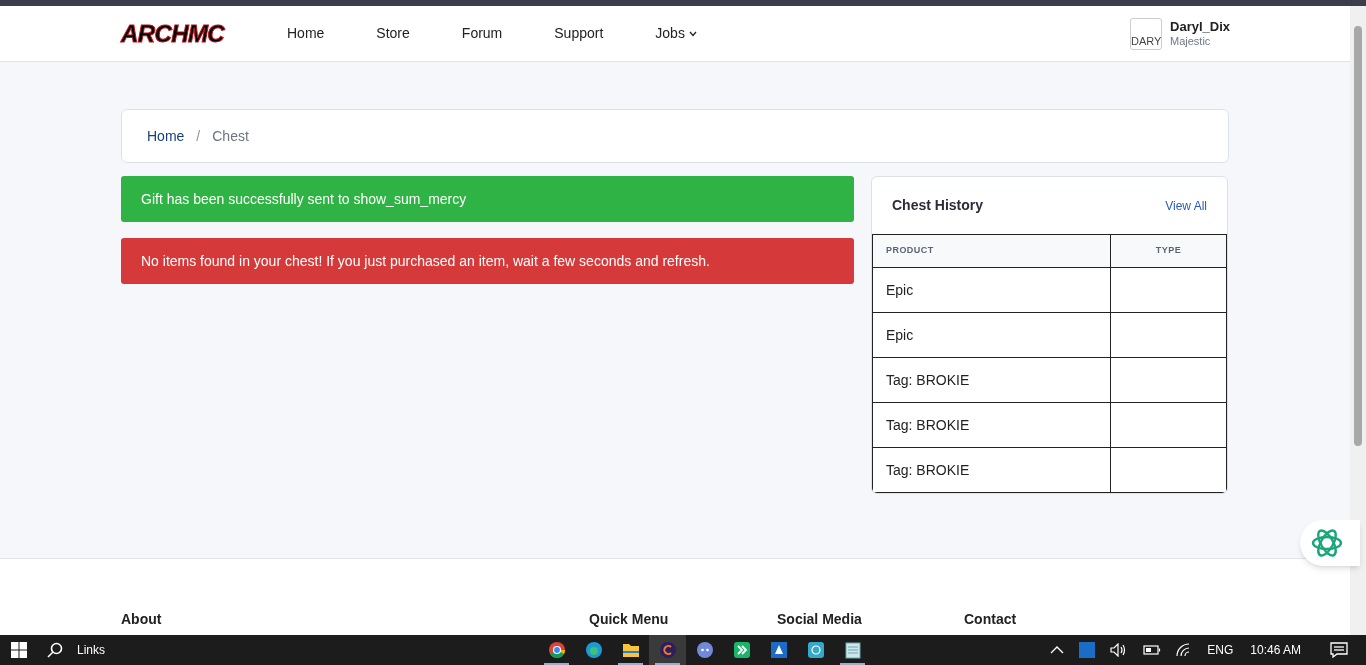 Image resolution: width=1366 pixels, height=665 pixels. I want to click on error-alert: No items found in your chest! If you just purchased an item, wait a few seconds and refresh., so click(487, 261).